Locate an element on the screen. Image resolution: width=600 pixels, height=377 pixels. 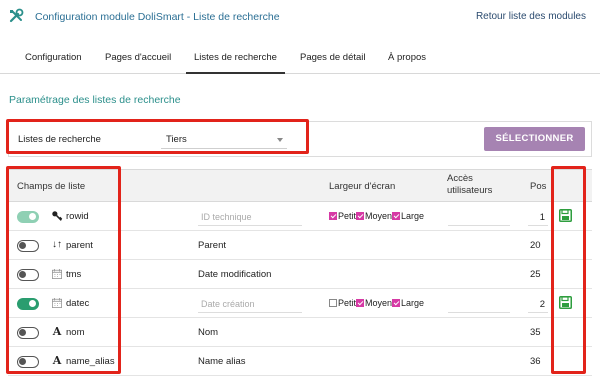
position-input: 2 is located at coordinates (538, 304).